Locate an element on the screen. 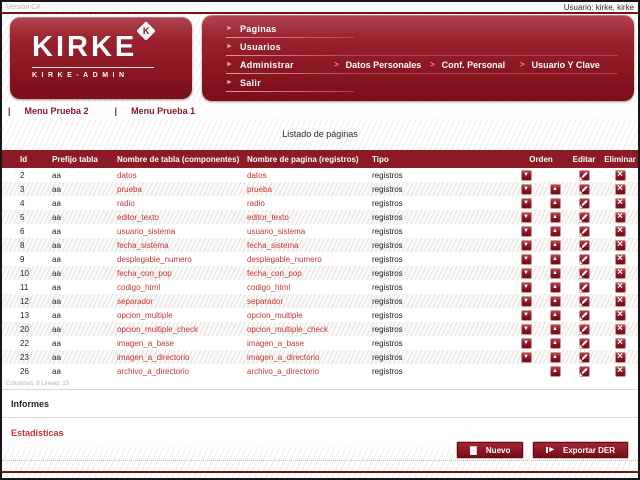  page-name-link: desplegable_numero is located at coordinates (298, 259).